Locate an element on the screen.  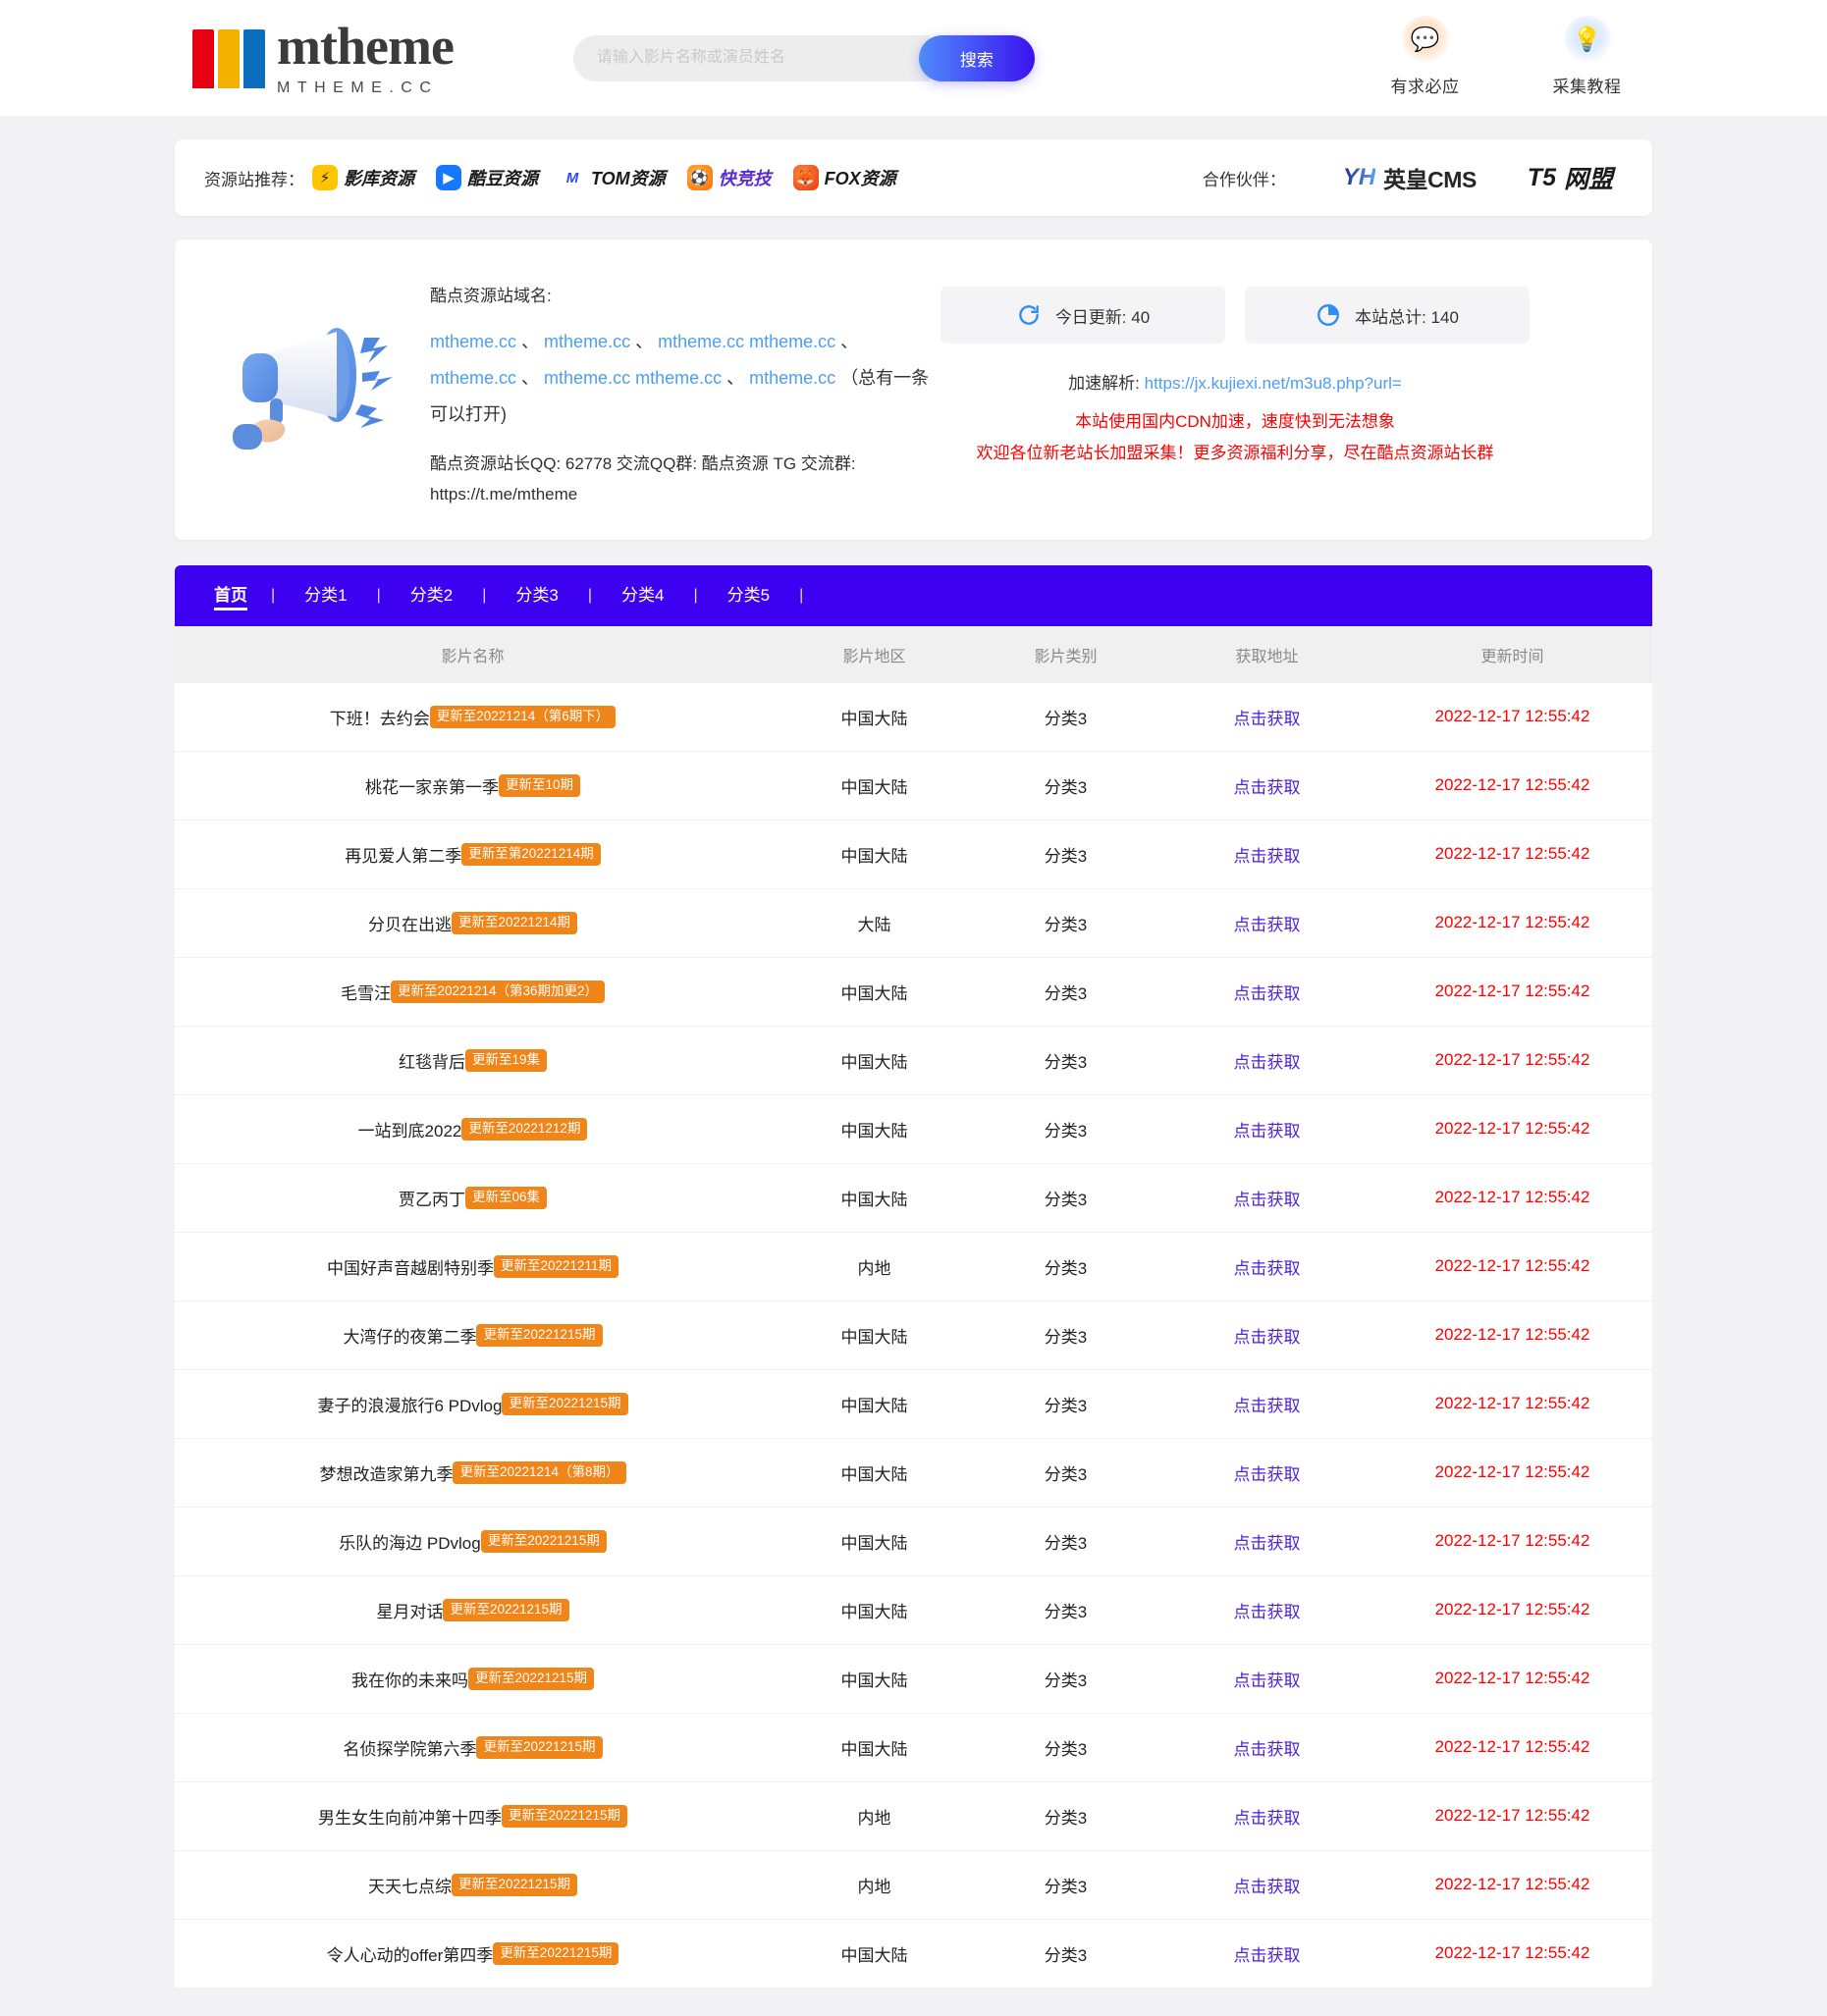
domain-link-7: mtheme.cc is located at coordinates (678, 378).